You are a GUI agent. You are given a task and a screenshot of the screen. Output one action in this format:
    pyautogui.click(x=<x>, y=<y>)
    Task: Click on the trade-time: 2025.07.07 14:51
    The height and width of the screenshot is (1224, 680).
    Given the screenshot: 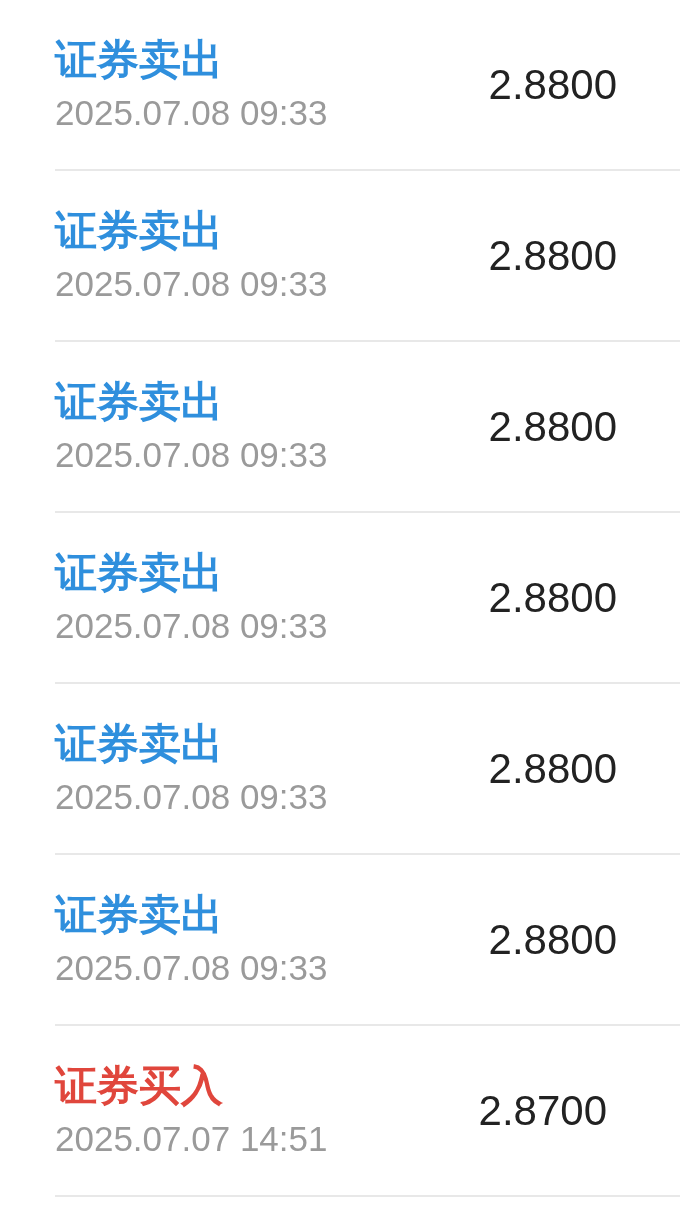 What is the action you would take?
    pyautogui.click(x=192, y=1138)
    